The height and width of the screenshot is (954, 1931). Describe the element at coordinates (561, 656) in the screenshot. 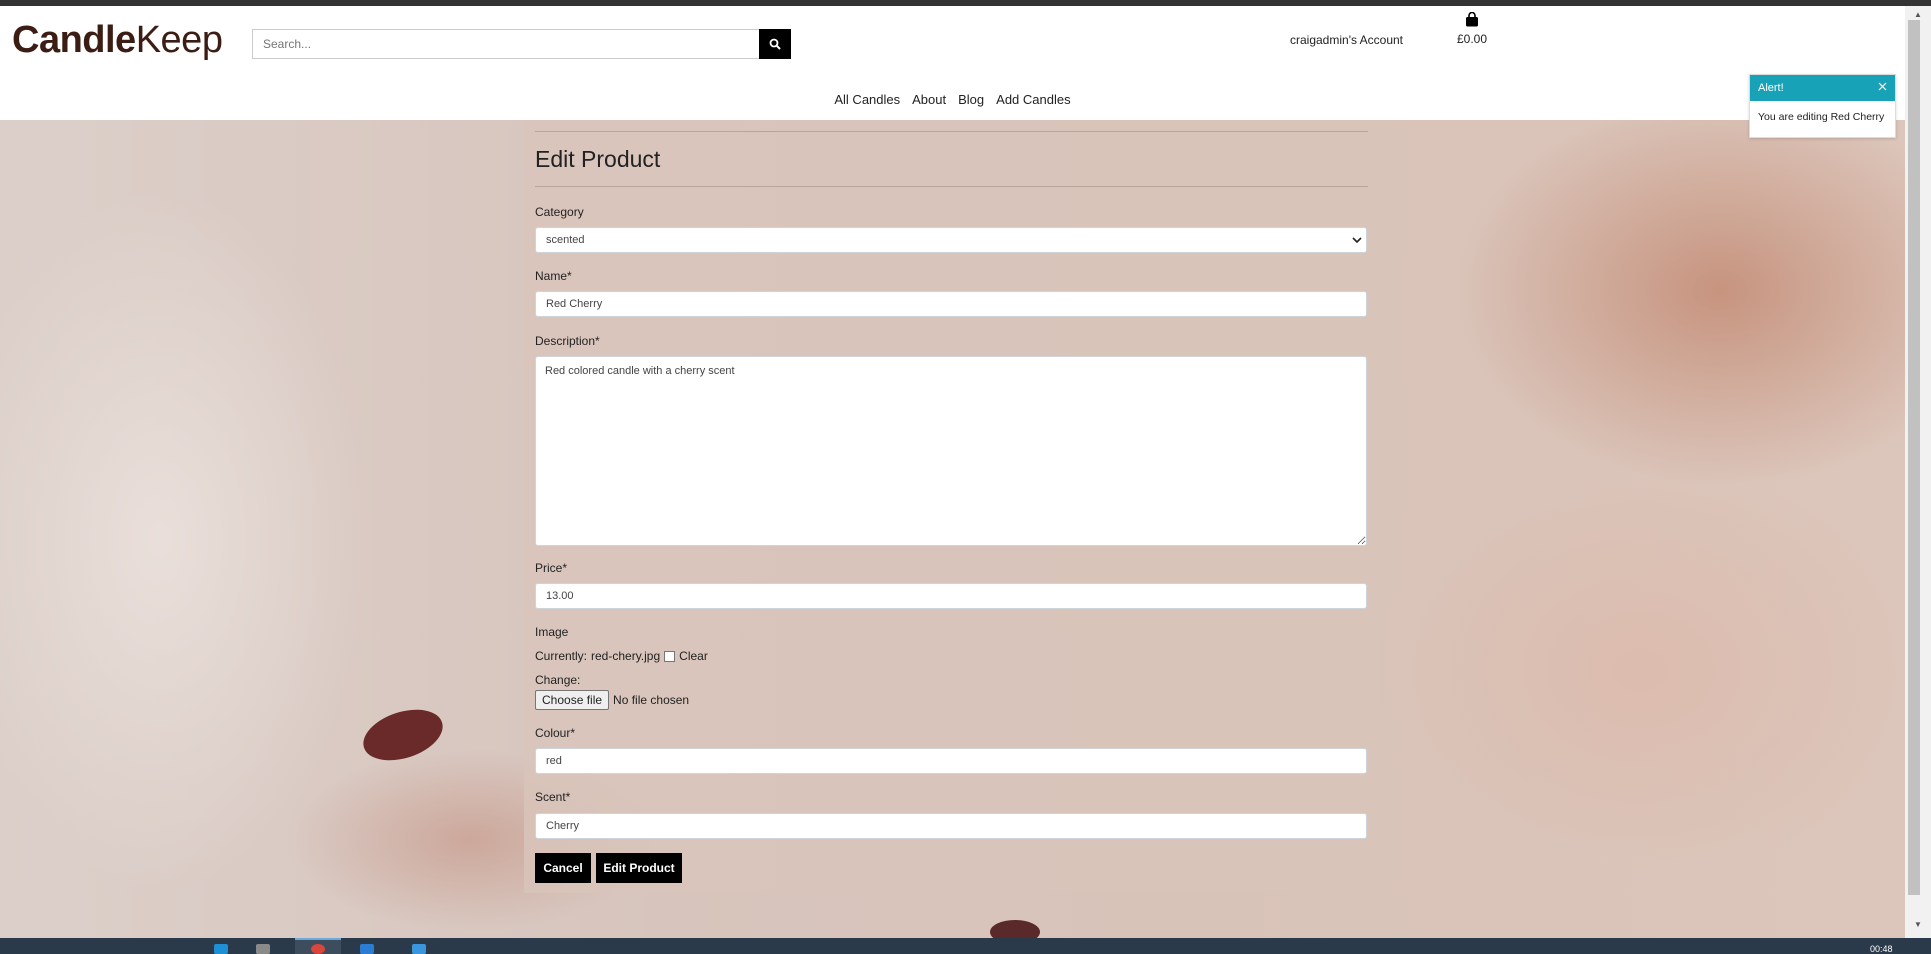

I see `currently-label: Currently:` at that location.